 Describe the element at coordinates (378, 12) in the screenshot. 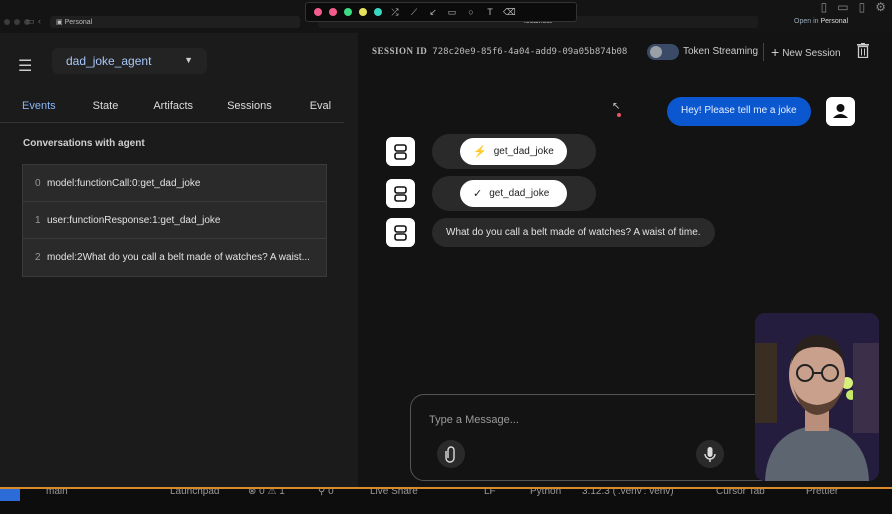

I see `pen-color-teal` at that location.